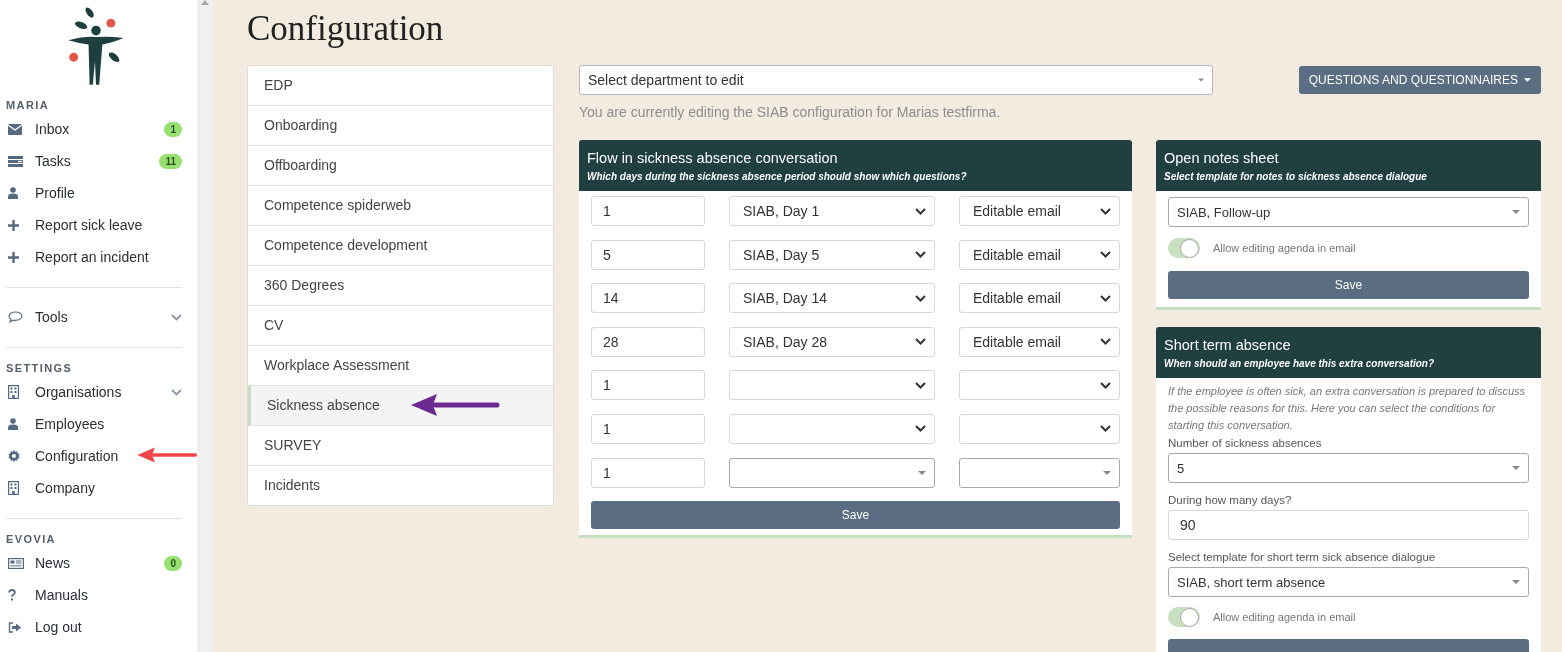 This screenshot has height=652, width=1562. I want to click on questions-dropdown-button: QUESTIONS AND QUESTIONNAIRES, so click(1419, 80).